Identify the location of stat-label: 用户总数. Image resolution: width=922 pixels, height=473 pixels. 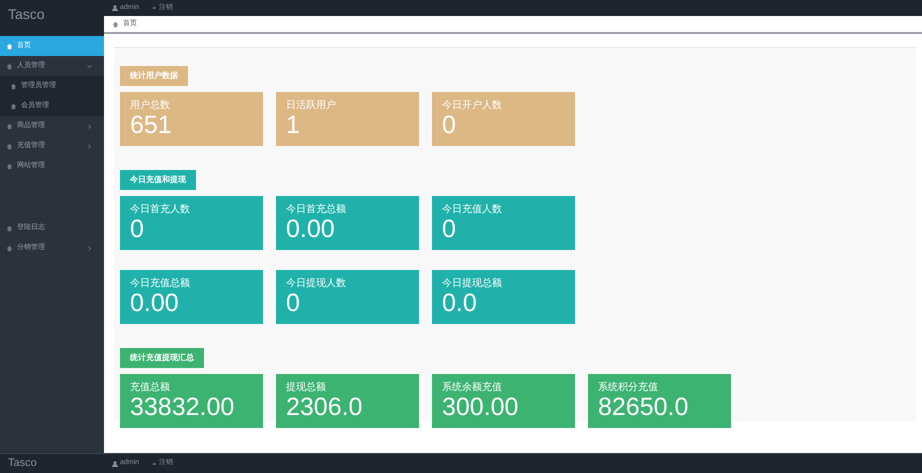
(150, 106).